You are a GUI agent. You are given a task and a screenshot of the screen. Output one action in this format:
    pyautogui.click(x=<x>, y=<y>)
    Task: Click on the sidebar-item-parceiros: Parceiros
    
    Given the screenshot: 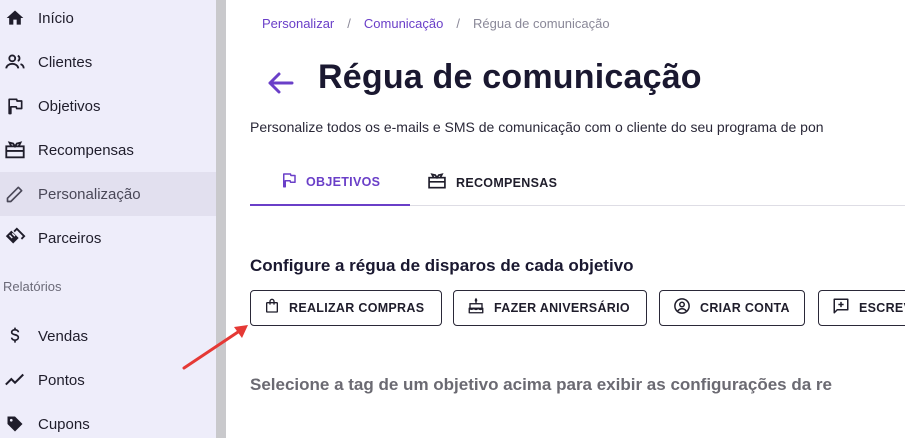 What is the action you would take?
    pyautogui.click(x=108, y=238)
    